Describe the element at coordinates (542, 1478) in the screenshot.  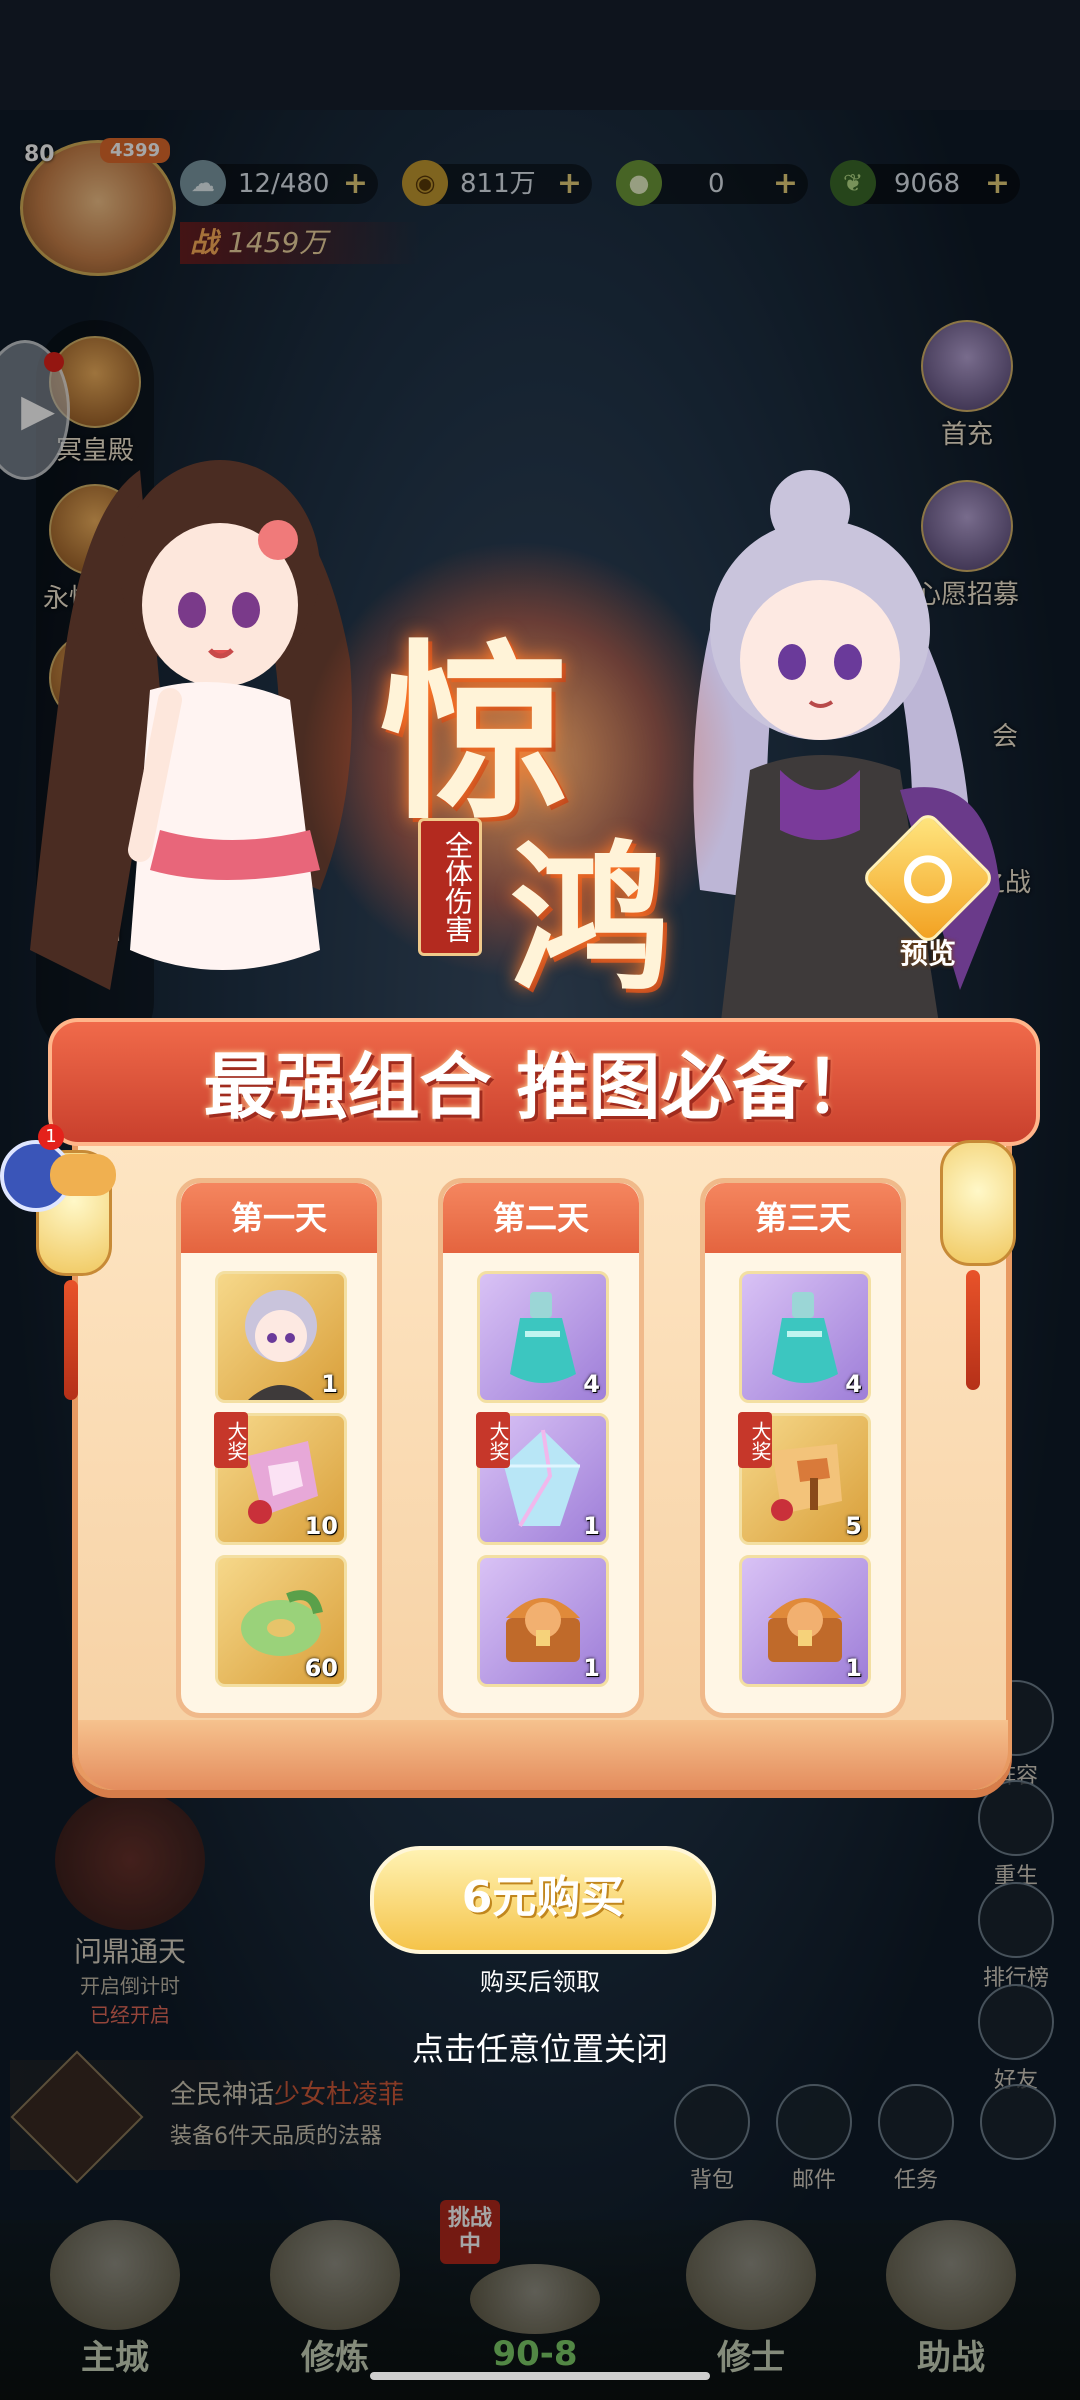
I see `crystal-item: 大奖 1` at that location.